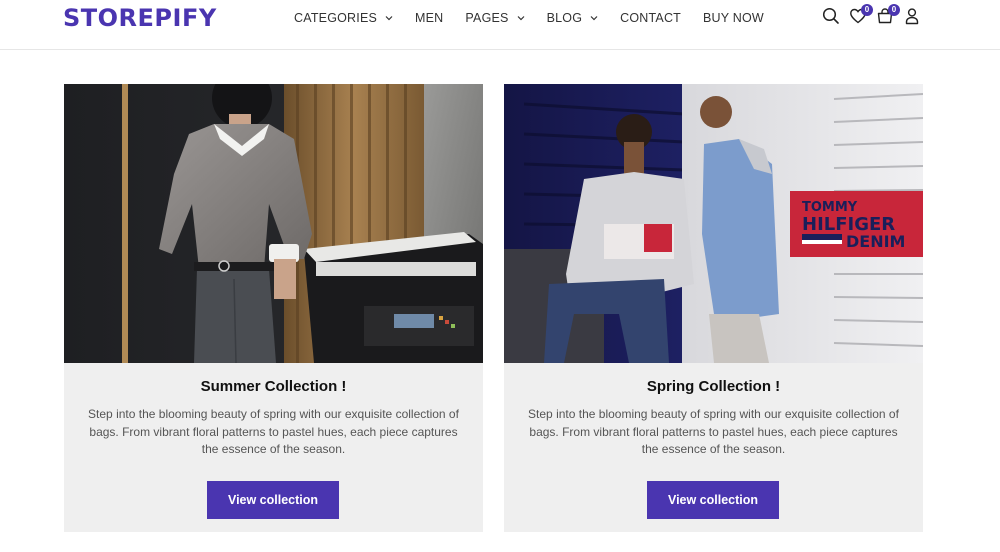 Image resolution: width=1000 pixels, height=552 pixels. I want to click on header-icons: 0 0, so click(868, 15).